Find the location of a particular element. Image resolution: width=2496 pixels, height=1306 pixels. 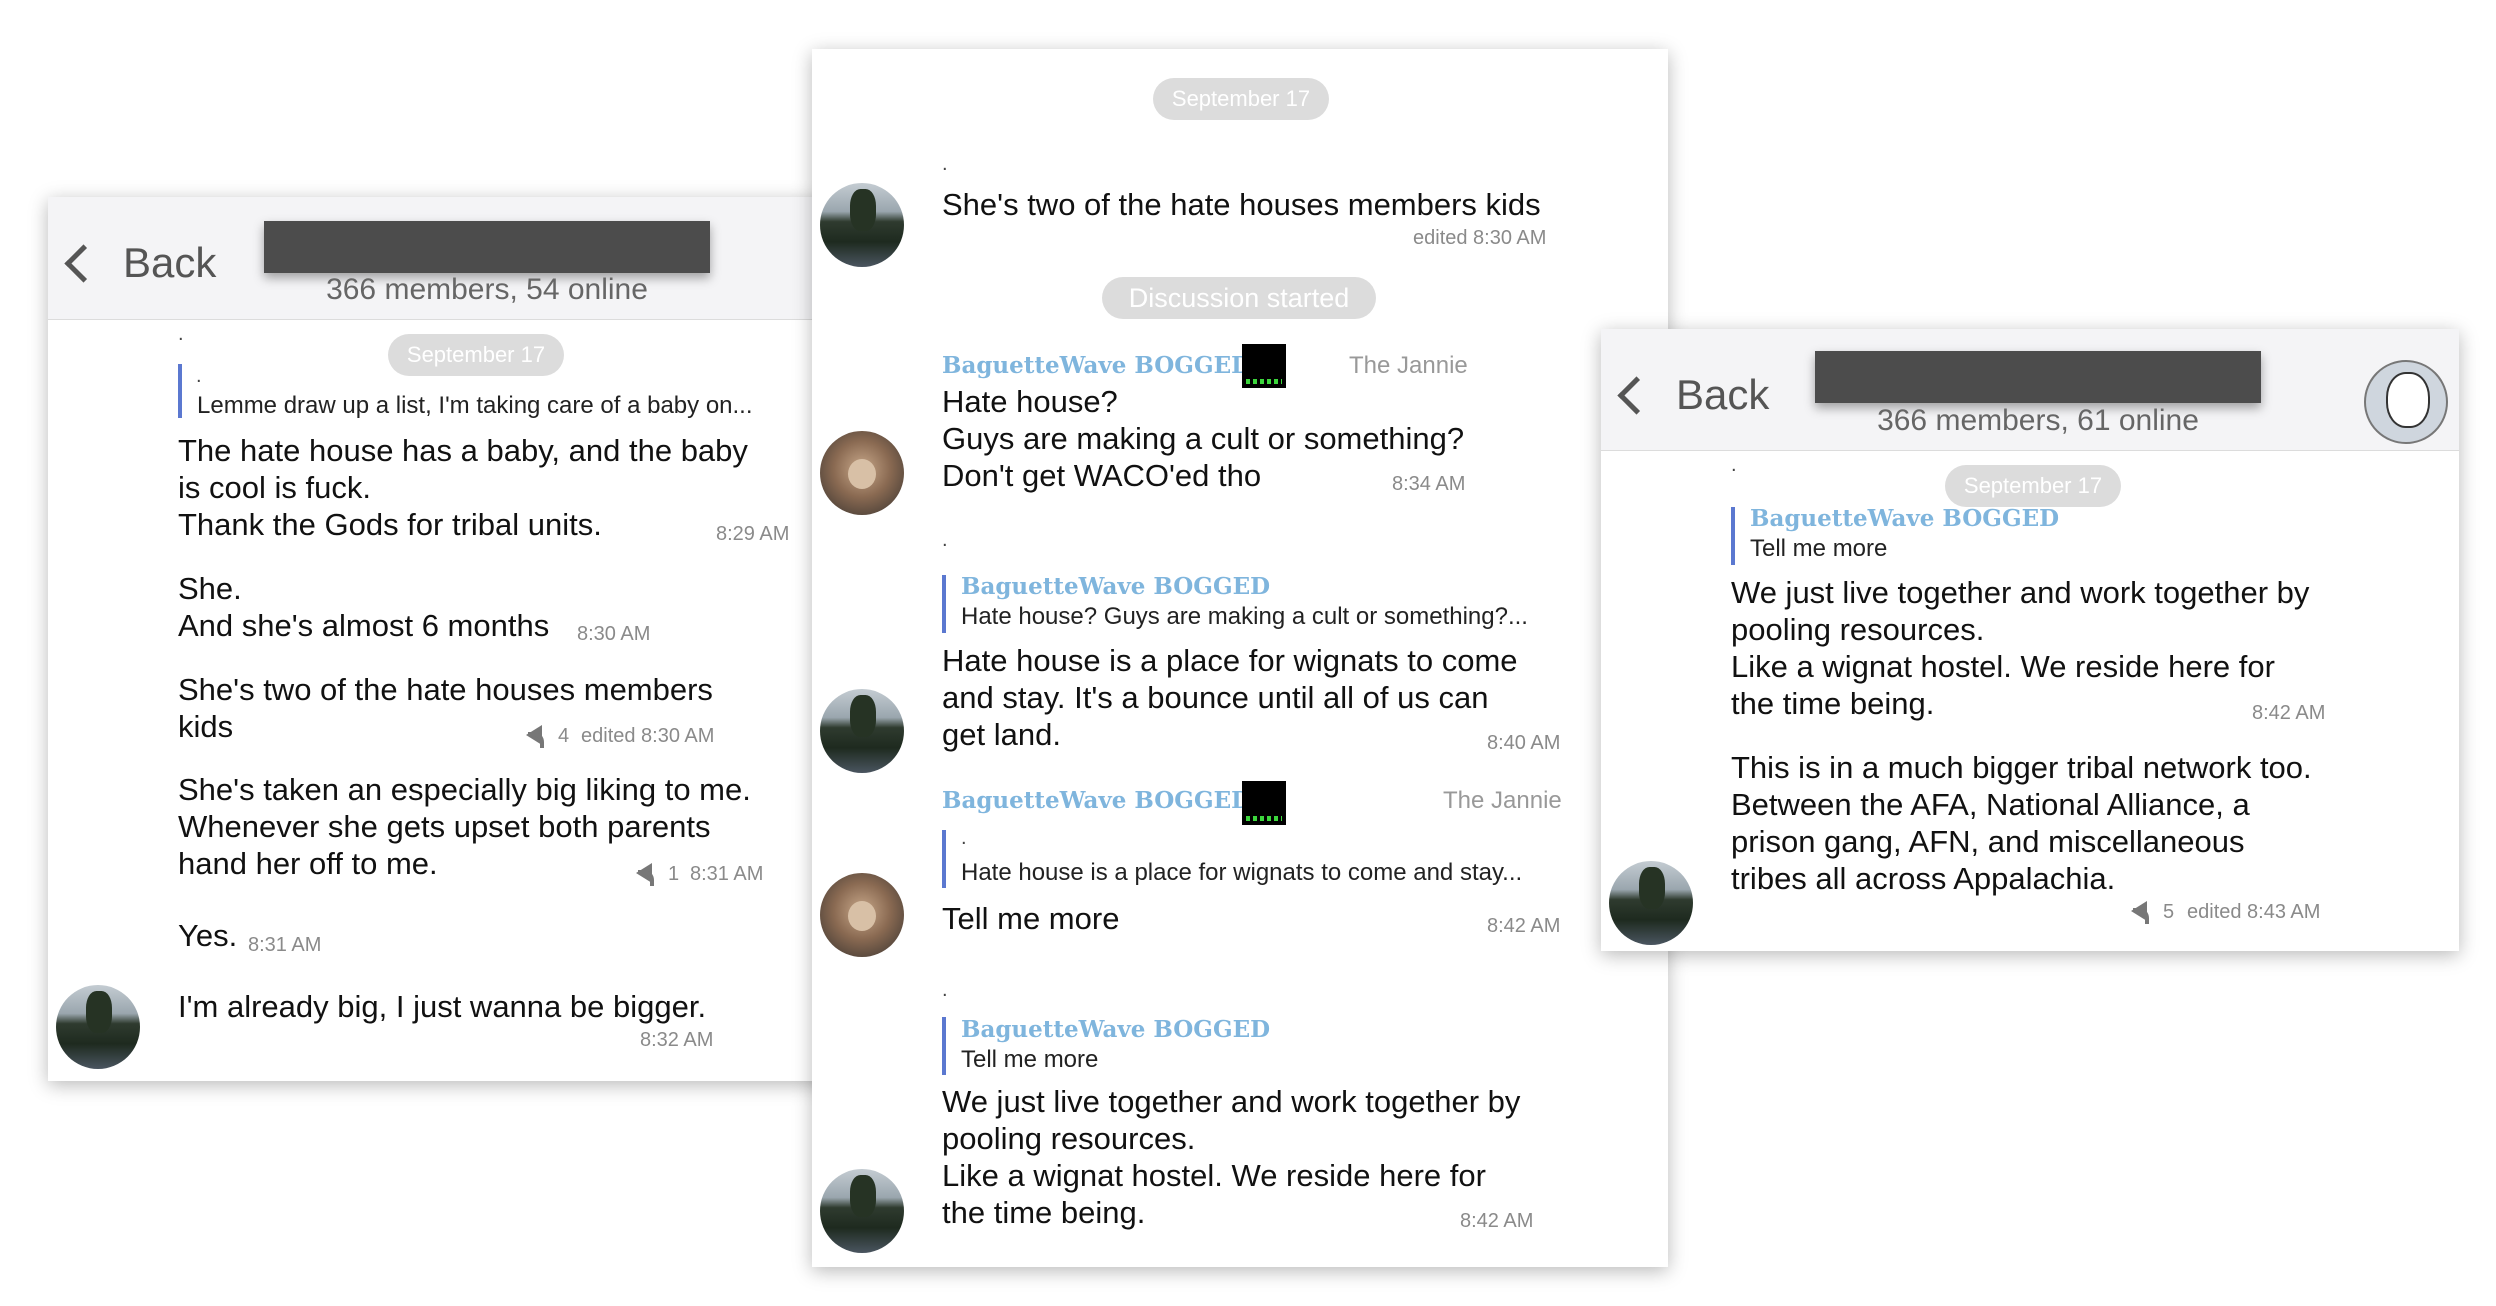

message-text: She's two of the hate houses members is located at coordinates (445, 689).